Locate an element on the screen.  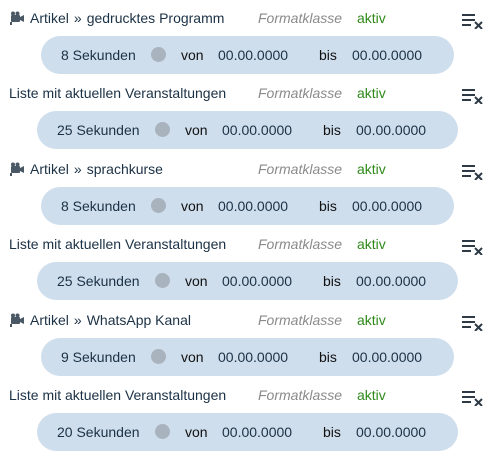
duration-value: 9 Sekunden is located at coordinates (98, 357).